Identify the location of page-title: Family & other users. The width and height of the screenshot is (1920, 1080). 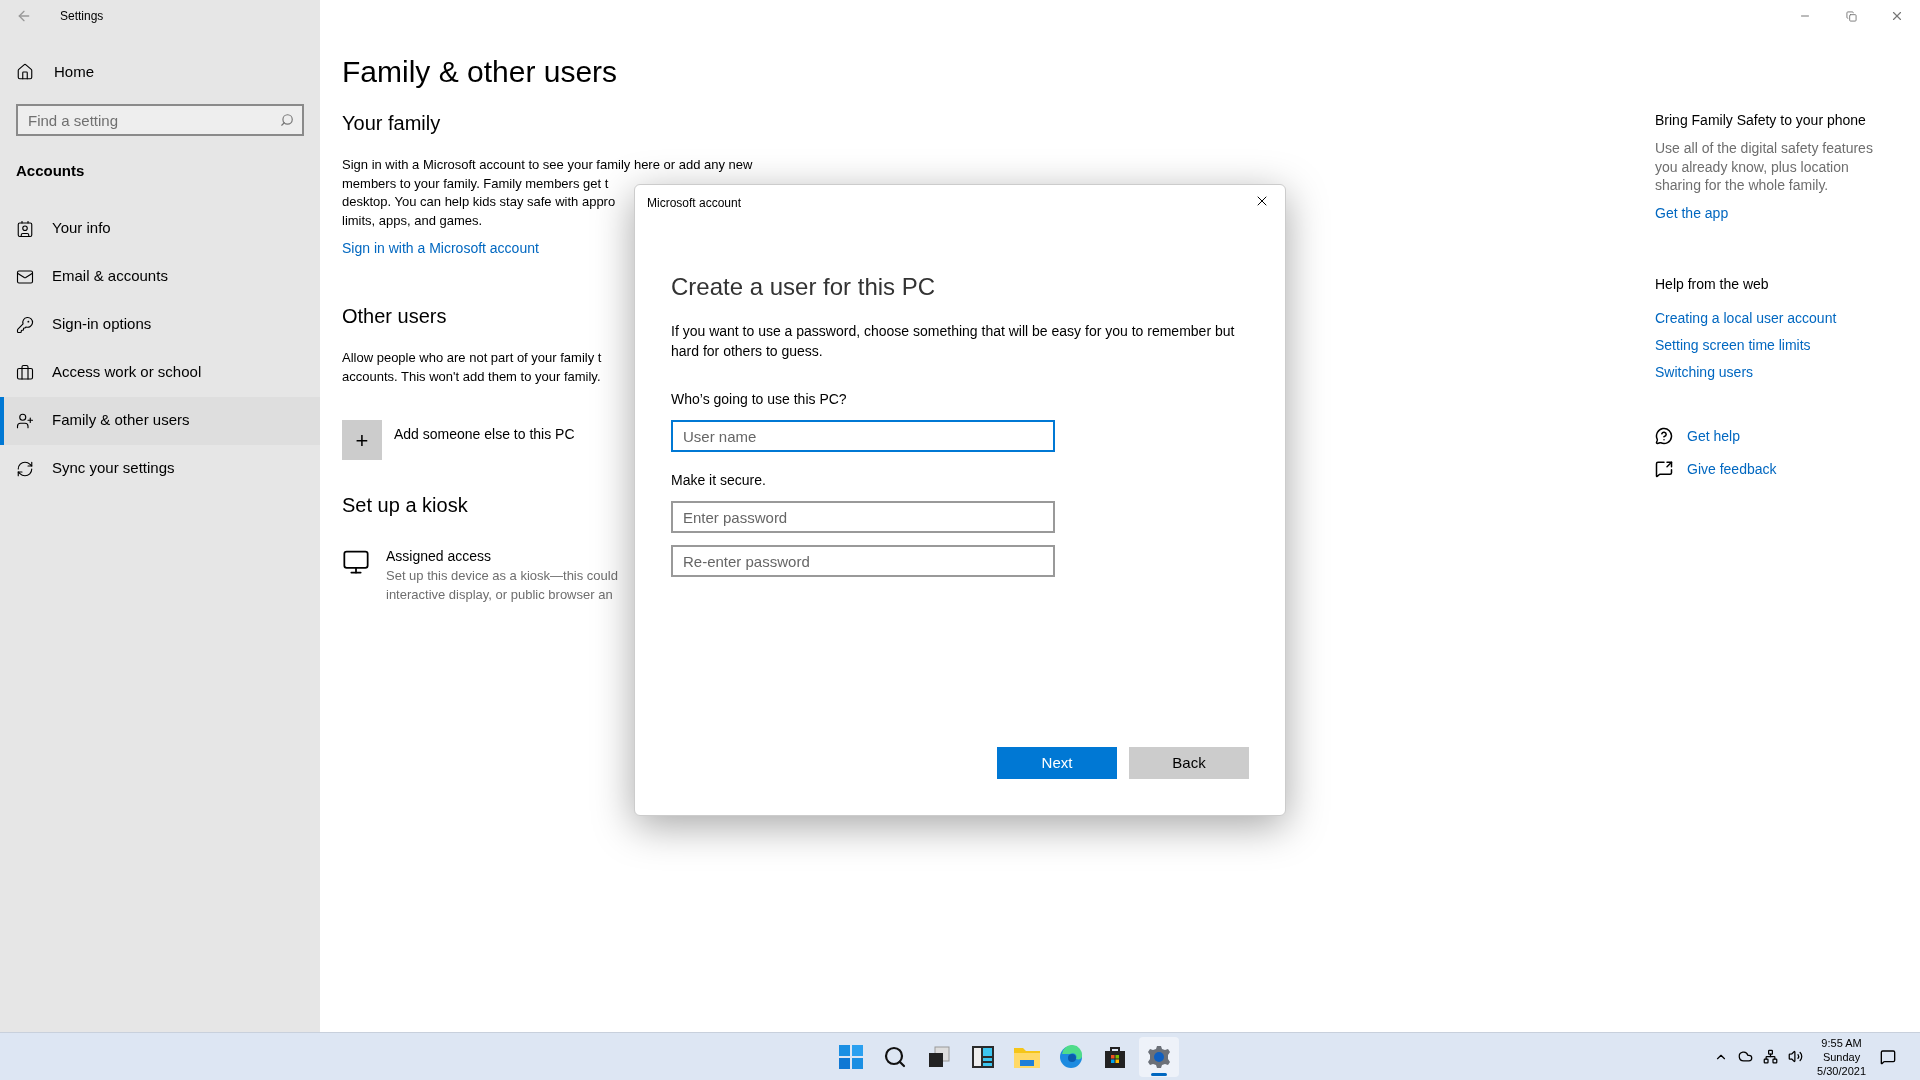
(480, 72).